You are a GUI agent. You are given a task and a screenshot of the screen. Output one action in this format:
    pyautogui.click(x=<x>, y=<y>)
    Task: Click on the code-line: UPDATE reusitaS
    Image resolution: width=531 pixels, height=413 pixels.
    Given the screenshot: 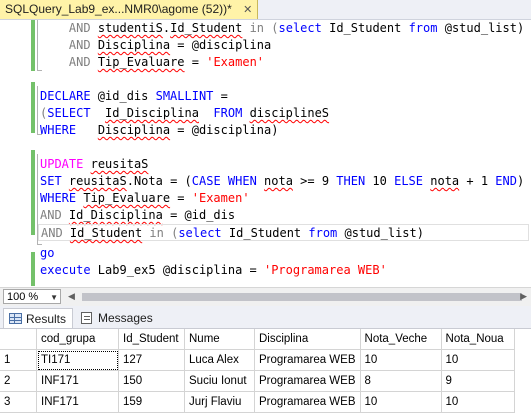 What is the action you would take?
    pyautogui.click(x=94, y=164)
    